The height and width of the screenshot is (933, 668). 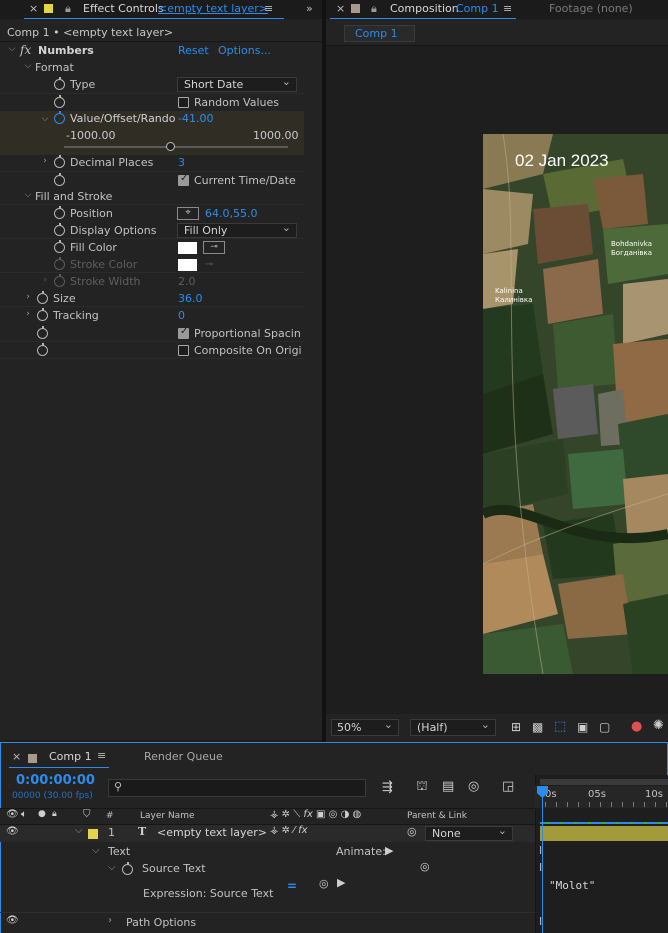 What do you see at coordinates (64, 298) in the screenshot?
I see `size-label: Size` at bounding box center [64, 298].